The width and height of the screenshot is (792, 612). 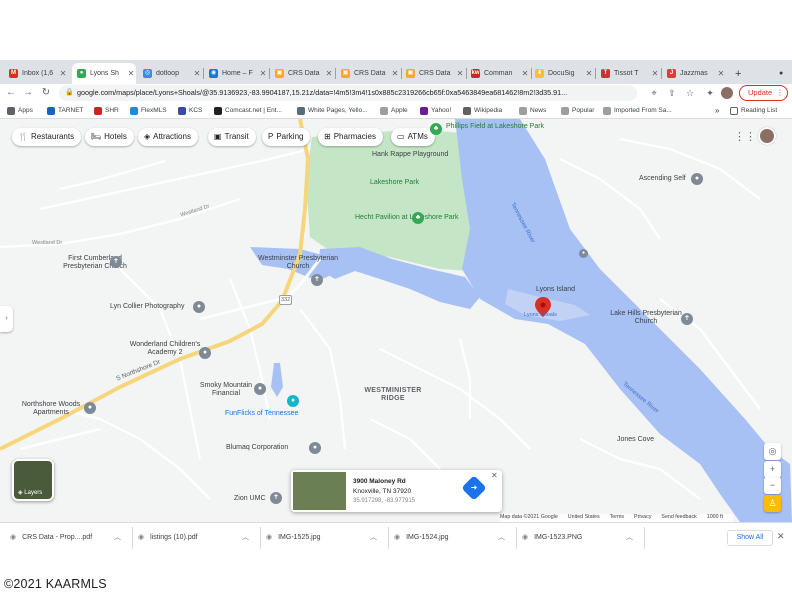 I want to click on download-item: ◉ IMG-1525.jpg ︿, so click(x=325, y=538).